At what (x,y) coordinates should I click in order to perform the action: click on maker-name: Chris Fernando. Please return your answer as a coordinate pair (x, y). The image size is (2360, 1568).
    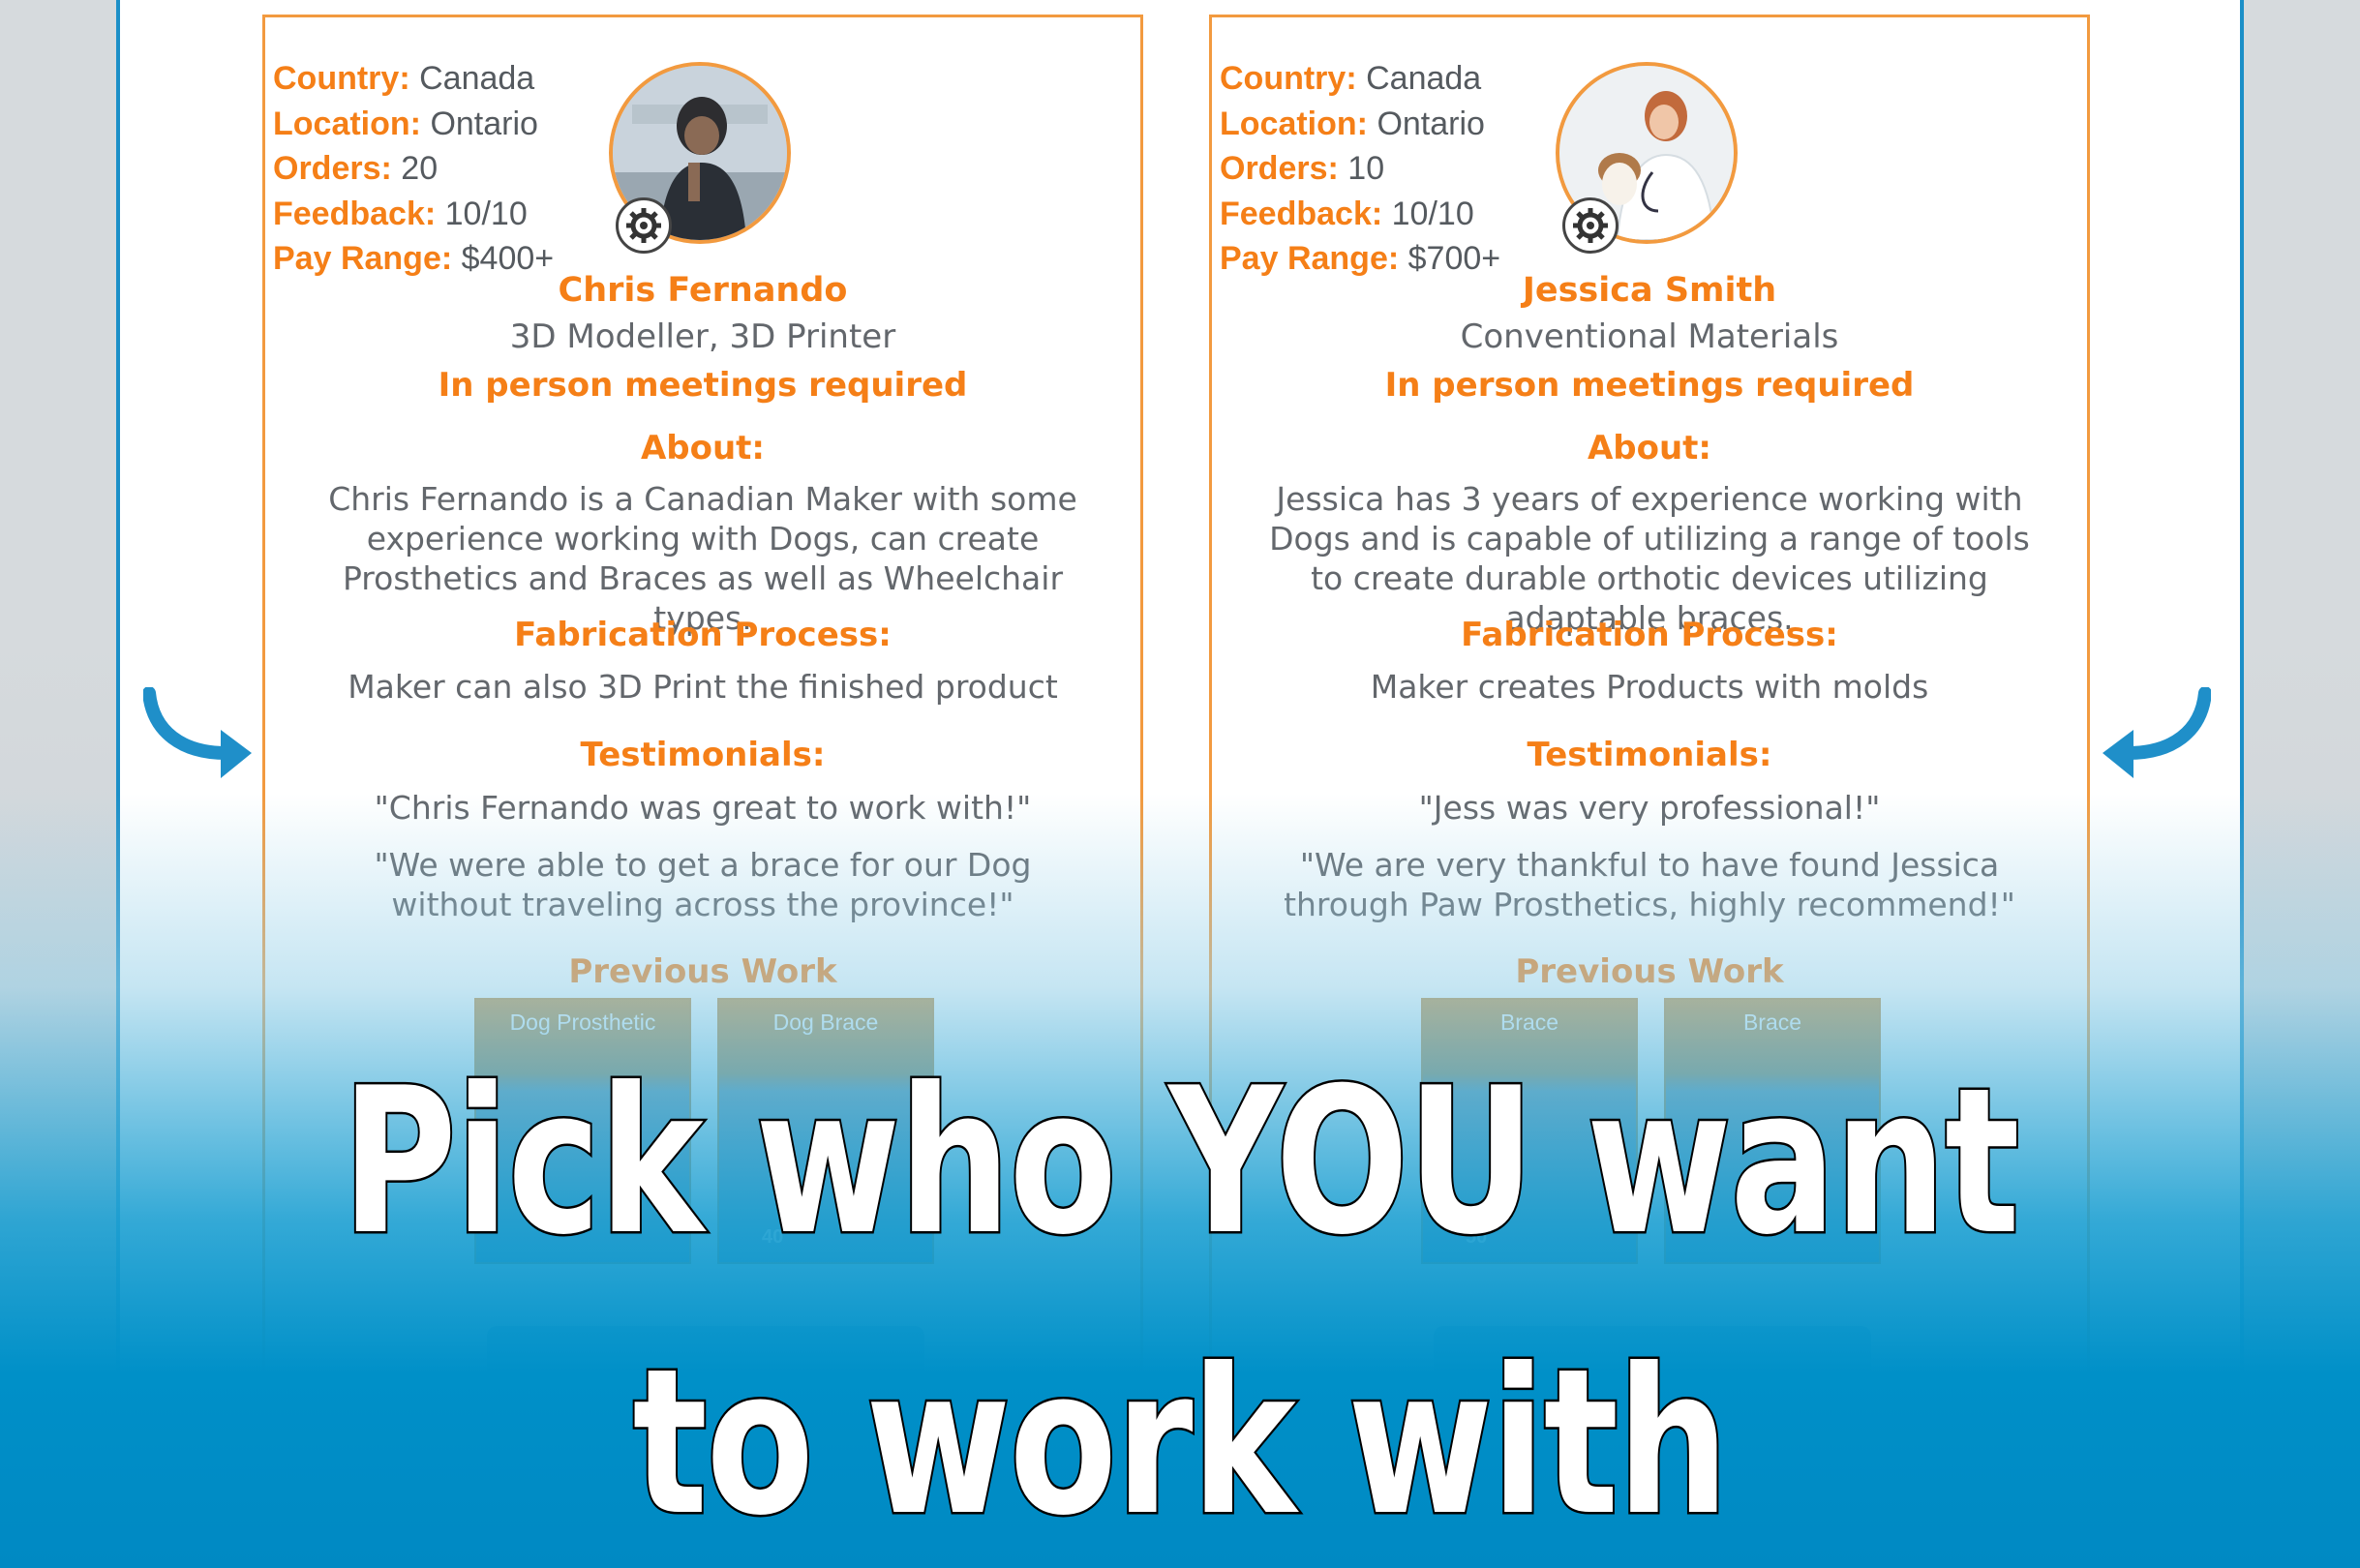
    Looking at the image, I should click on (702, 290).